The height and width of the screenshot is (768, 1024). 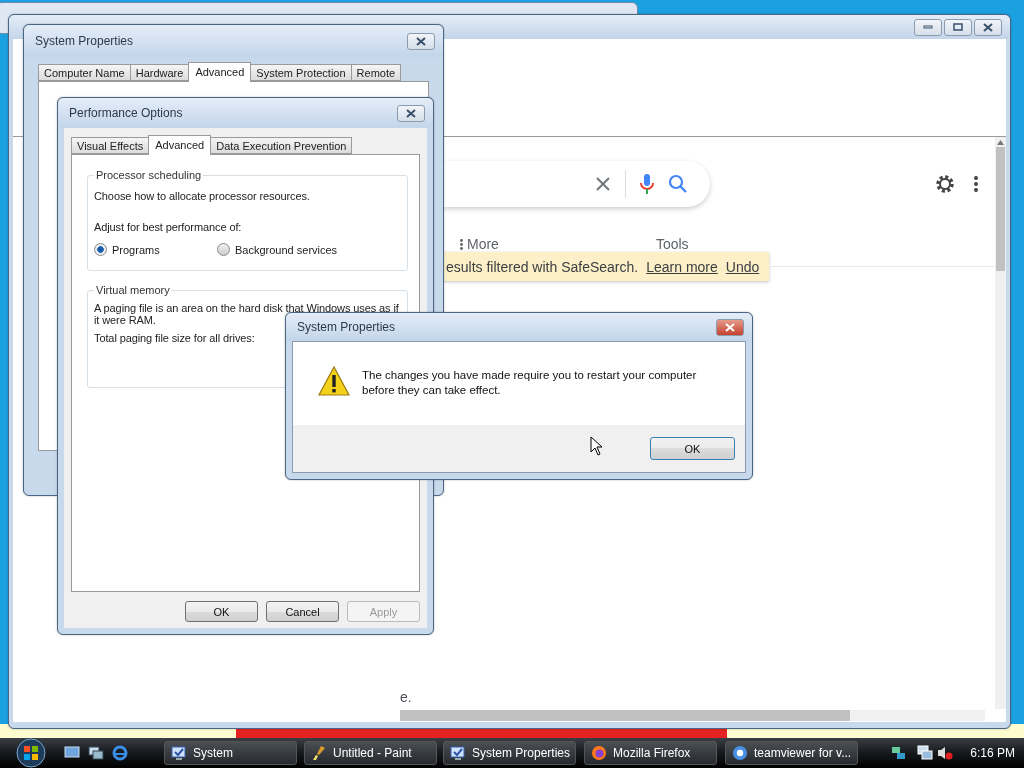 What do you see at coordinates (596, 446) in the screenshot?
I see `mouse-pointer-icon` at bounding box center [596, 446].